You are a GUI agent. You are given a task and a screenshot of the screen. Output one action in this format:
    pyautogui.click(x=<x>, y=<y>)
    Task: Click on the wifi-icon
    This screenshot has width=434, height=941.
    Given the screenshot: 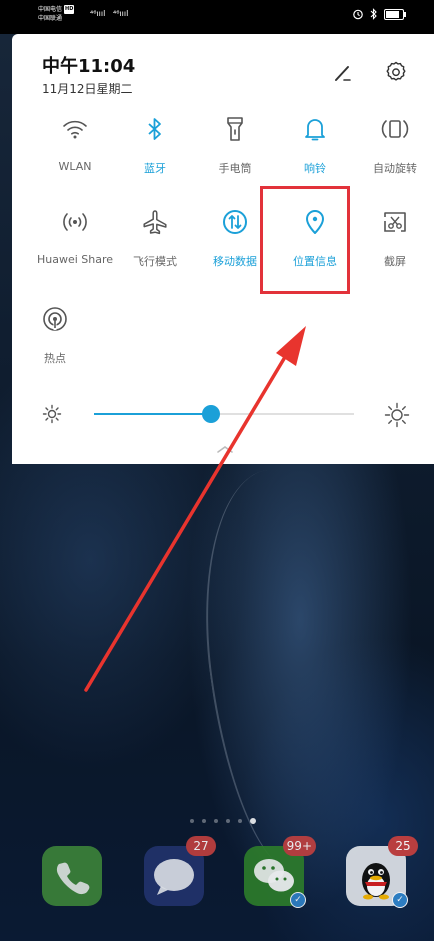 What is the action you would take?
    pyautogui.click(x=75, y=129)
    